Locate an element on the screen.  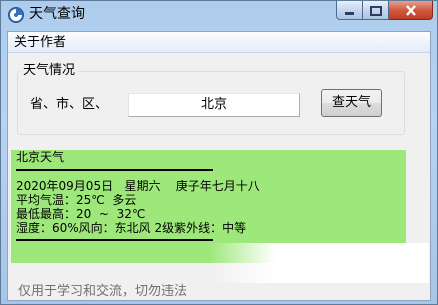
groupbox-title: 天气情况 is located at coordinates (49, 71).